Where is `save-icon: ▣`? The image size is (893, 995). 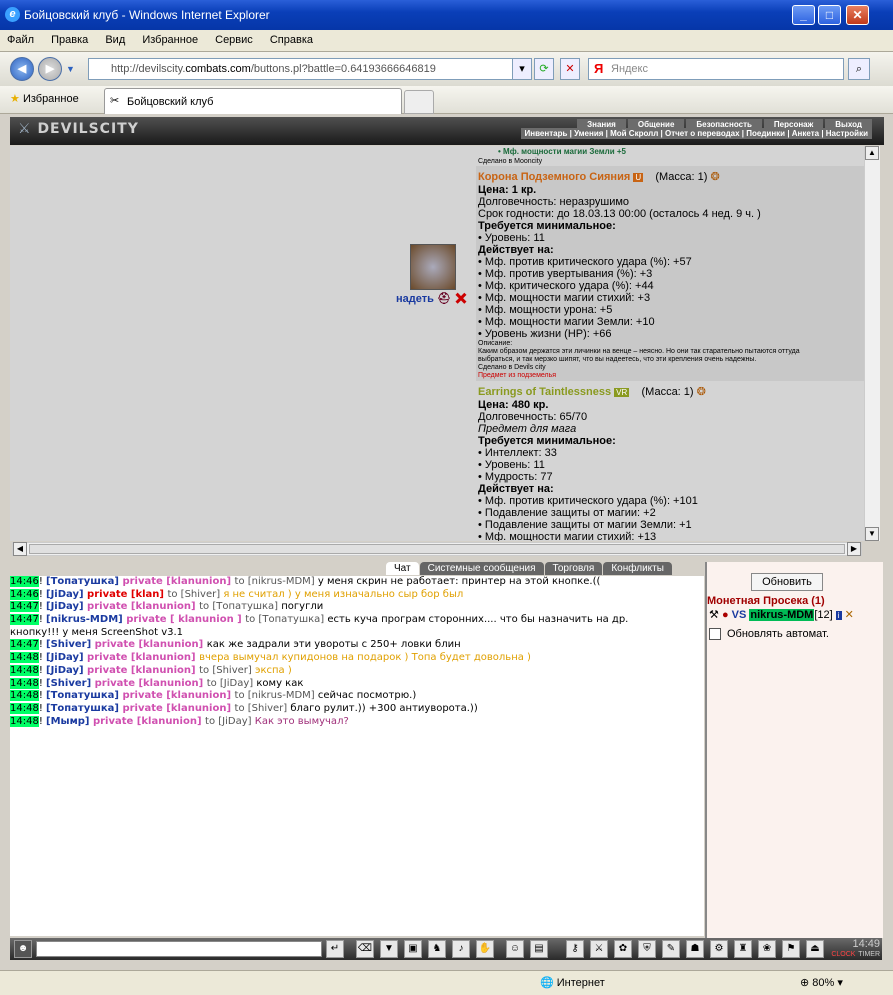
save-icon: ▣ is located at coordinates (413, 949).